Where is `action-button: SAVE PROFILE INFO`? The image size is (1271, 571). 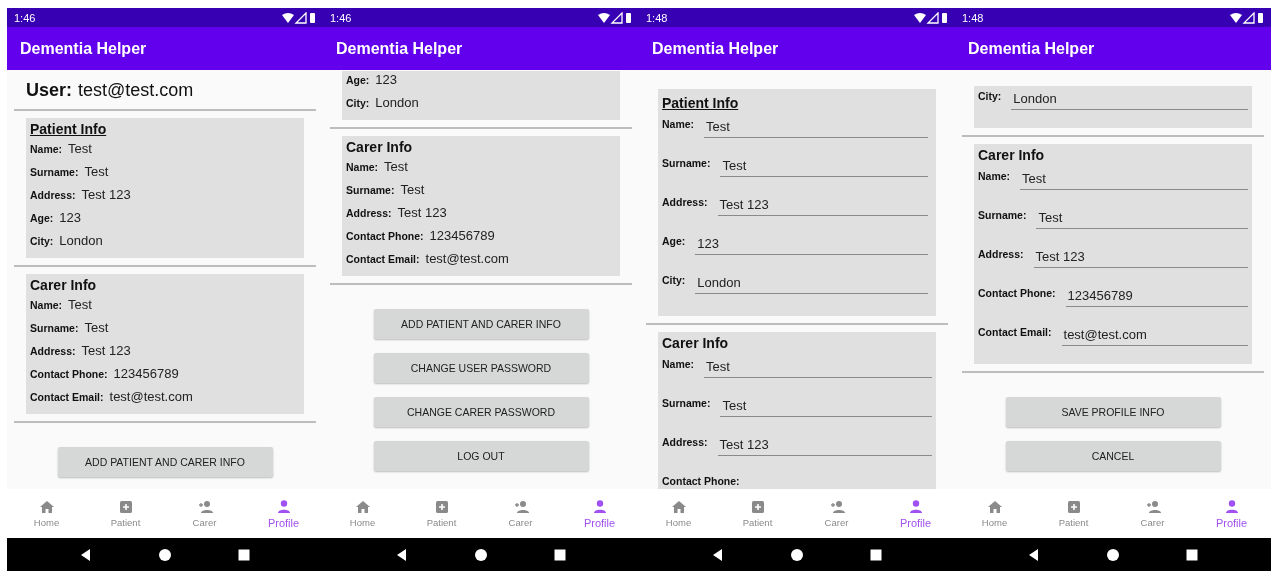 action-button: SAVE PROFILE INFO is located at coordinates (1113, 412).